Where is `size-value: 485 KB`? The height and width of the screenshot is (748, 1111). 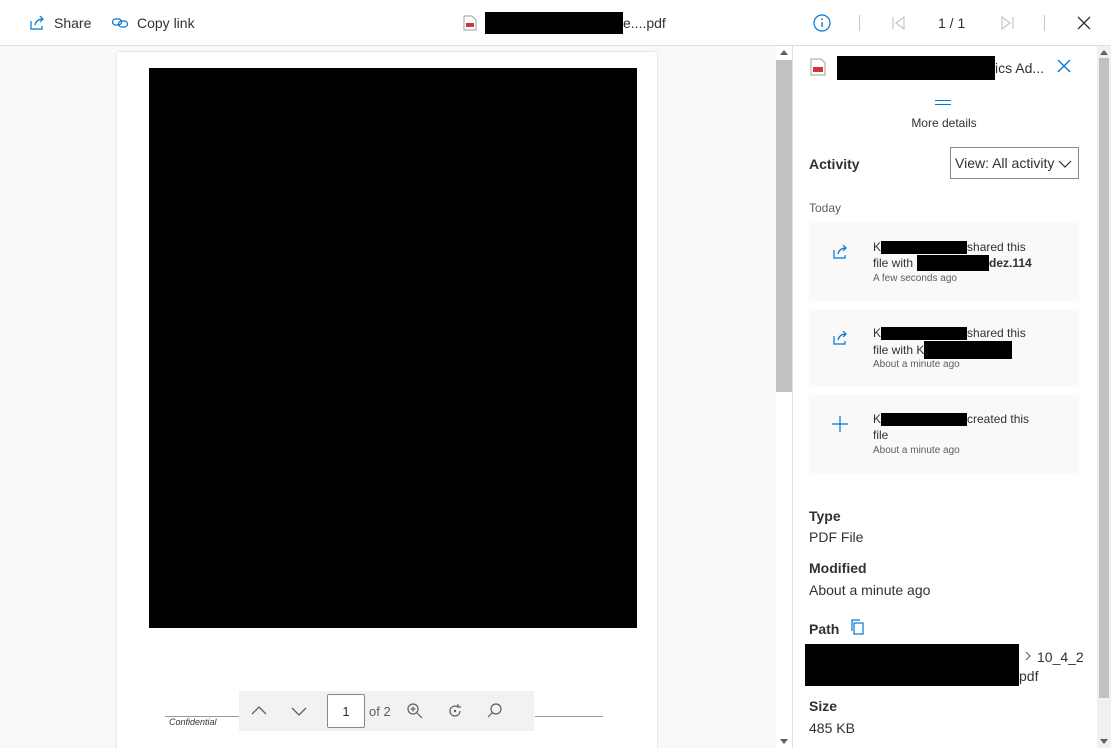 size-value: 485 KB is located at coordinates (832, 728).